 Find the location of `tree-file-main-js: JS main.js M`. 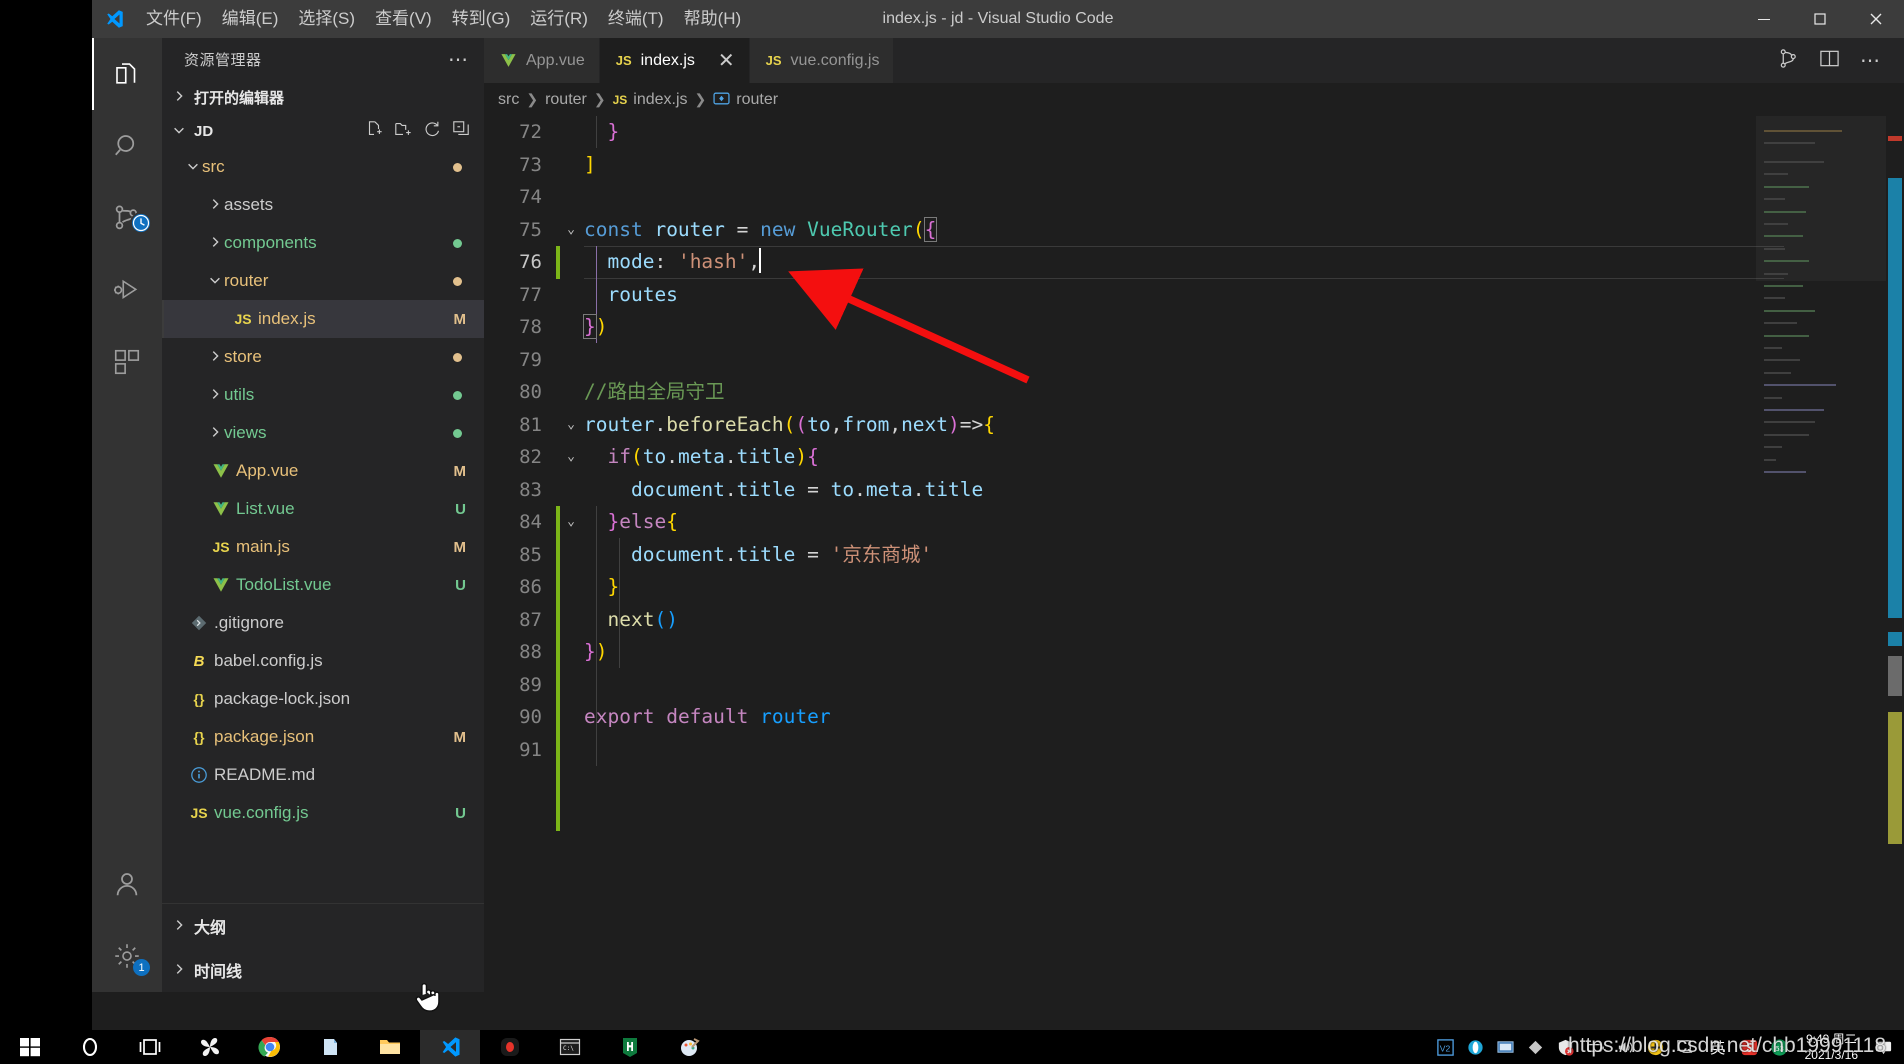

tree-file-main-js: JS main.js M is located at coordinates (323, 547).